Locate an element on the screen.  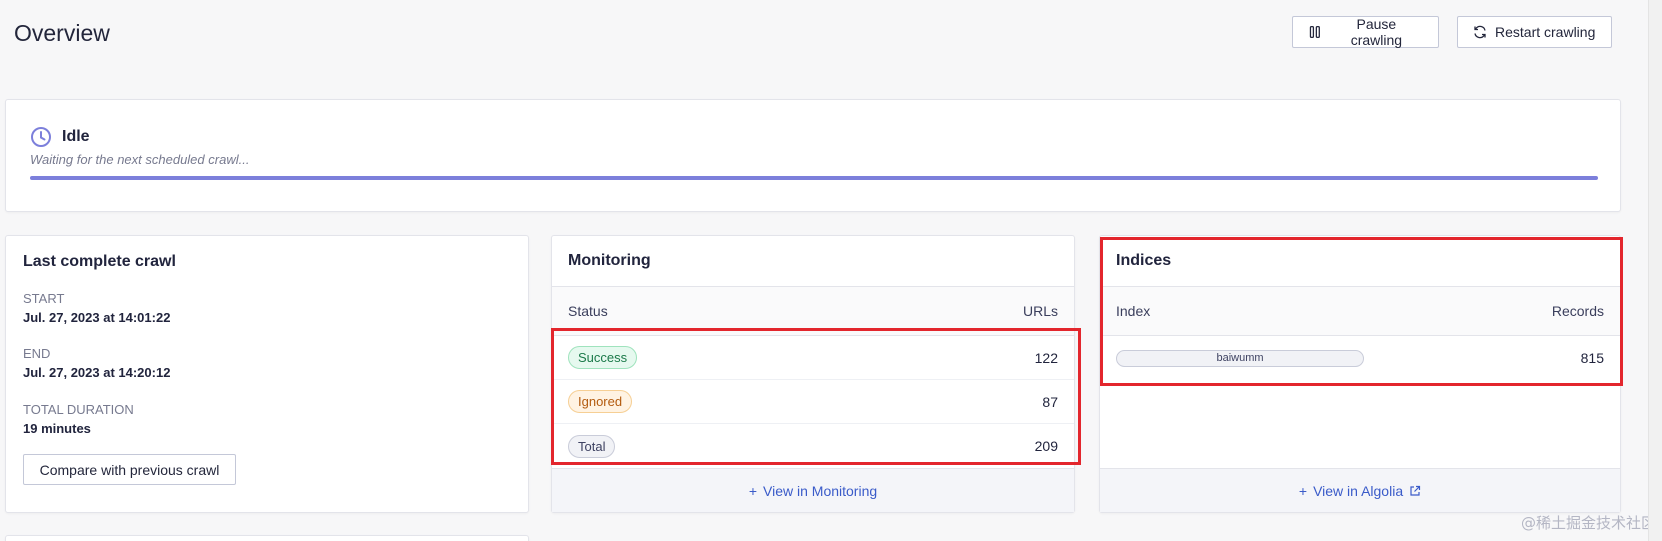
table-row: Total 209 is located at coordinates (813, 446).